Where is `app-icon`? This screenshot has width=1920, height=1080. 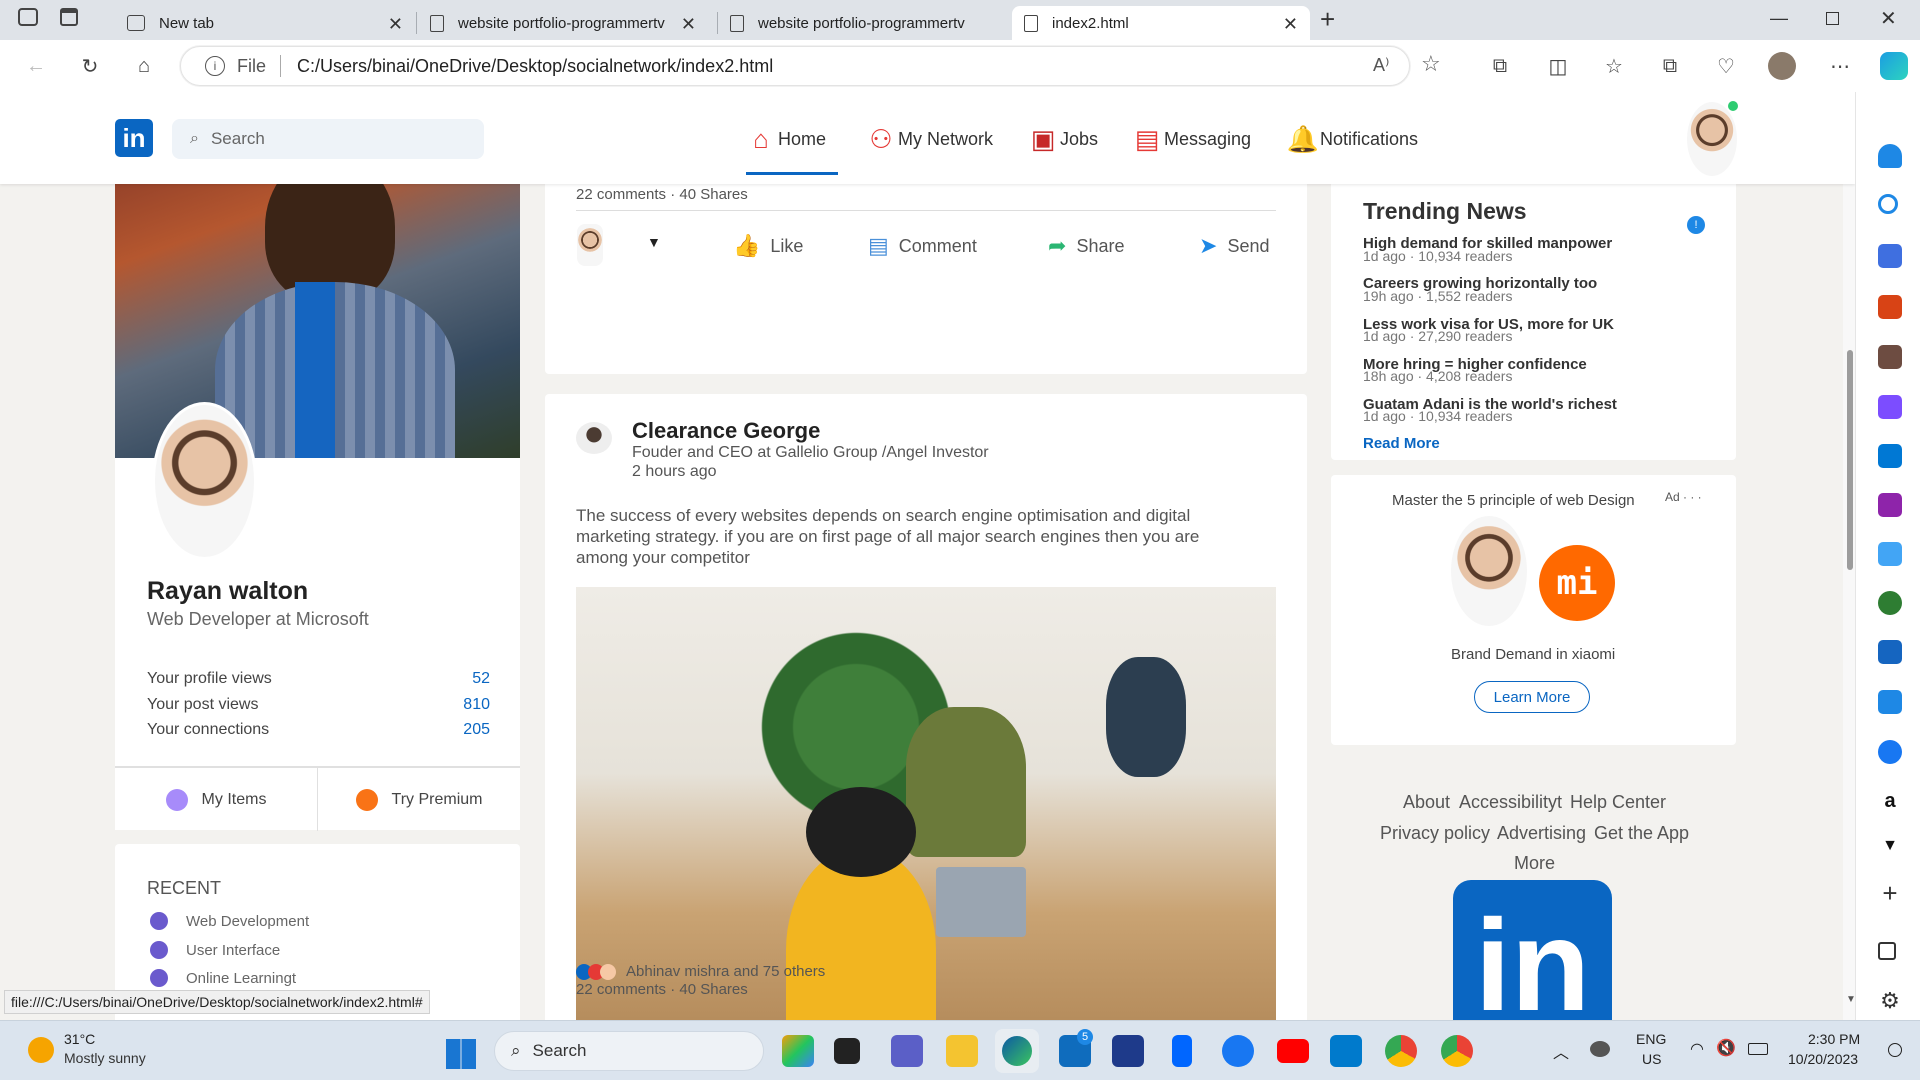 app-icon is located at coordinates (1890, 652).